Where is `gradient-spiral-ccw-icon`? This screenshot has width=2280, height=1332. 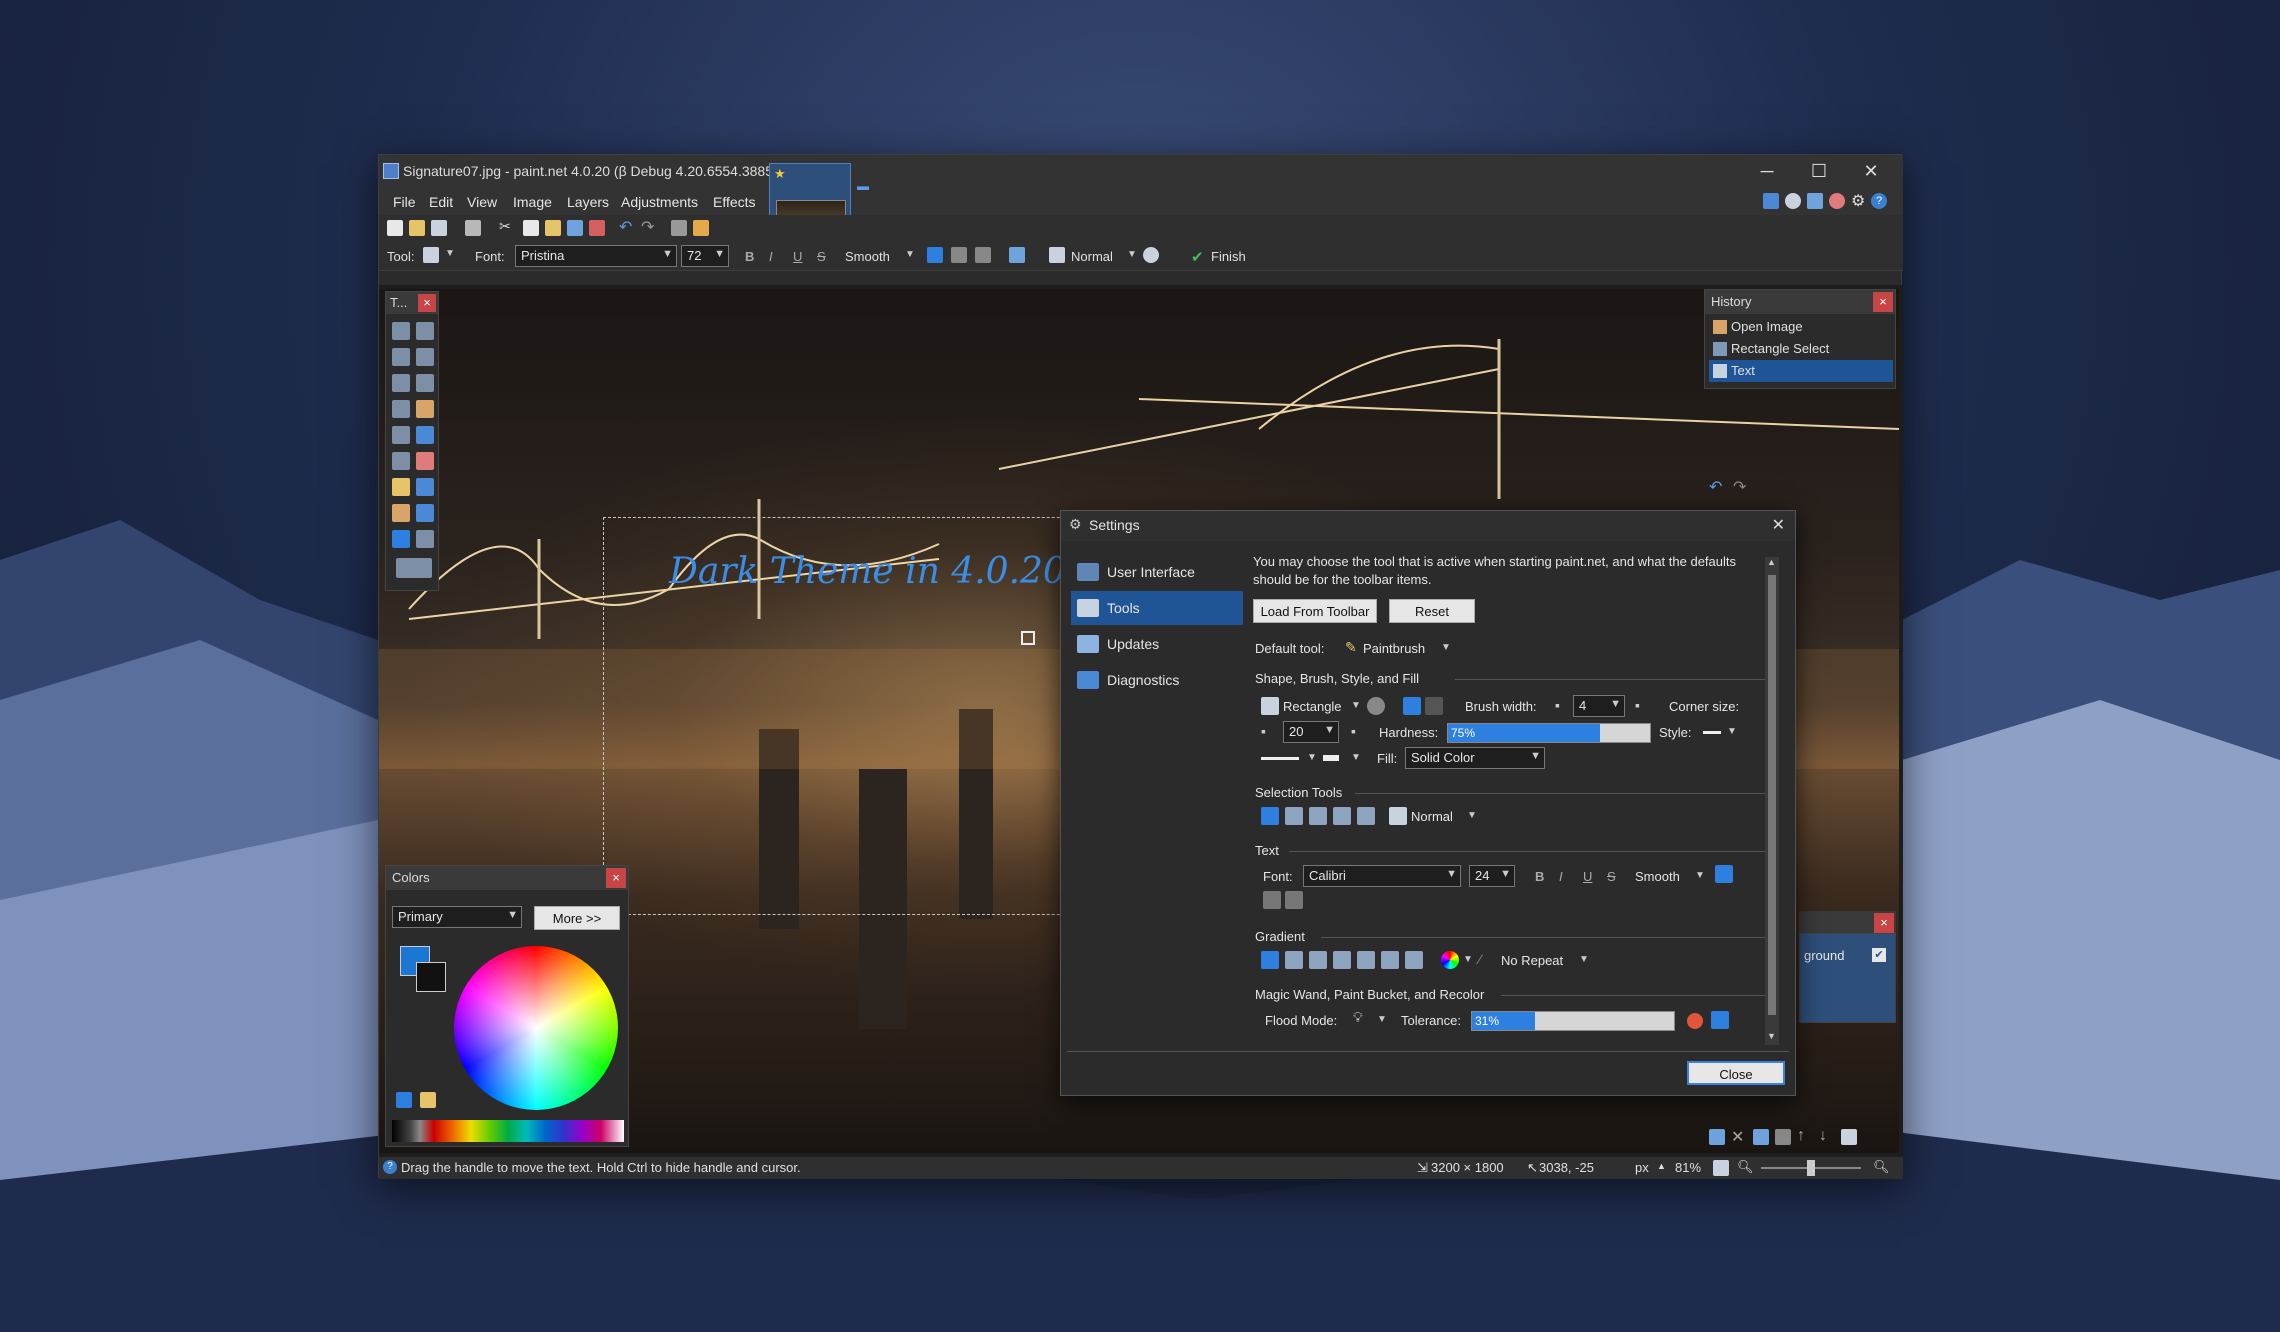 gradient-spiral-ccw-icon is located at coordinates (1414, 960).